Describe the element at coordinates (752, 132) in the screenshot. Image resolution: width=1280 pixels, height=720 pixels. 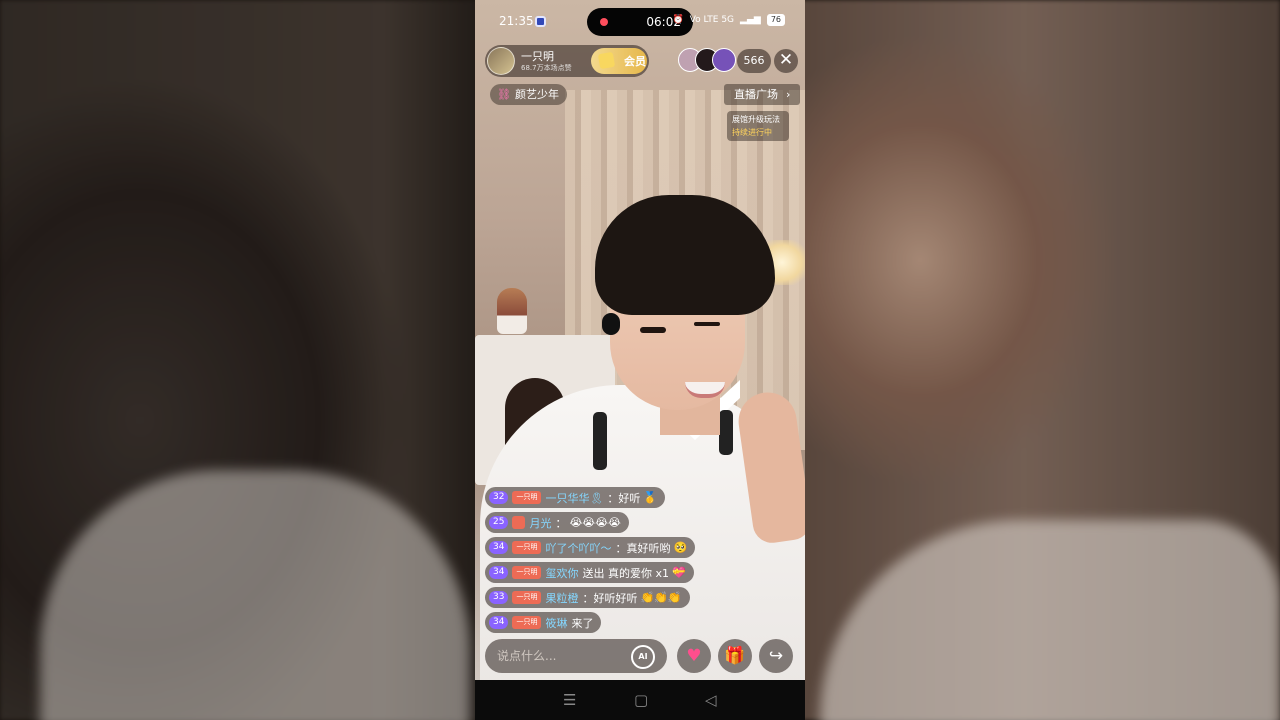
I see `promo-line2: 持续进行中` at that location.